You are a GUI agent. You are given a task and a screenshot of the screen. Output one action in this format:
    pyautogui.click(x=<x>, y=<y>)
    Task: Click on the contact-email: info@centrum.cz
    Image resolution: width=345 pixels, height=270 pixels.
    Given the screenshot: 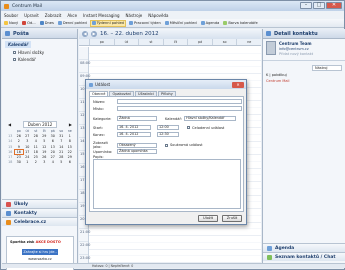 What is the action you would take?
    pyautogui.click(x=296, y=49)
    